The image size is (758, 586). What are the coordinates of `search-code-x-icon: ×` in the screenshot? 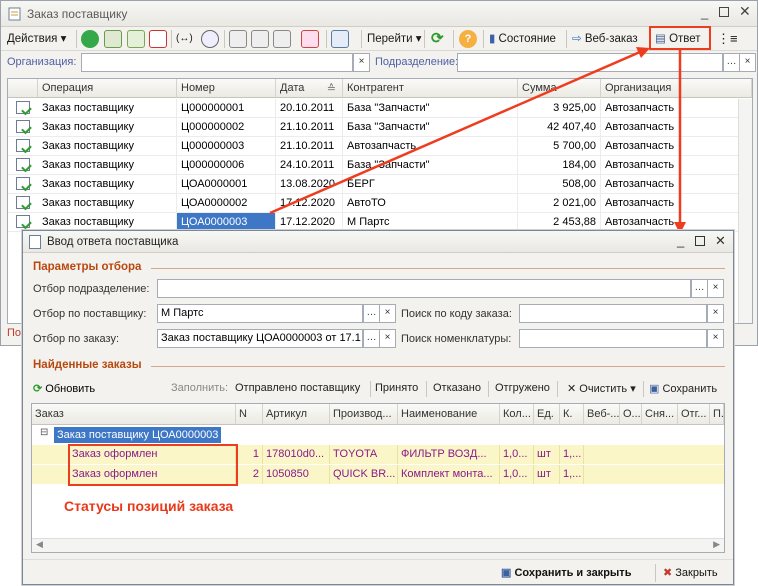 It's located at (715, 313).